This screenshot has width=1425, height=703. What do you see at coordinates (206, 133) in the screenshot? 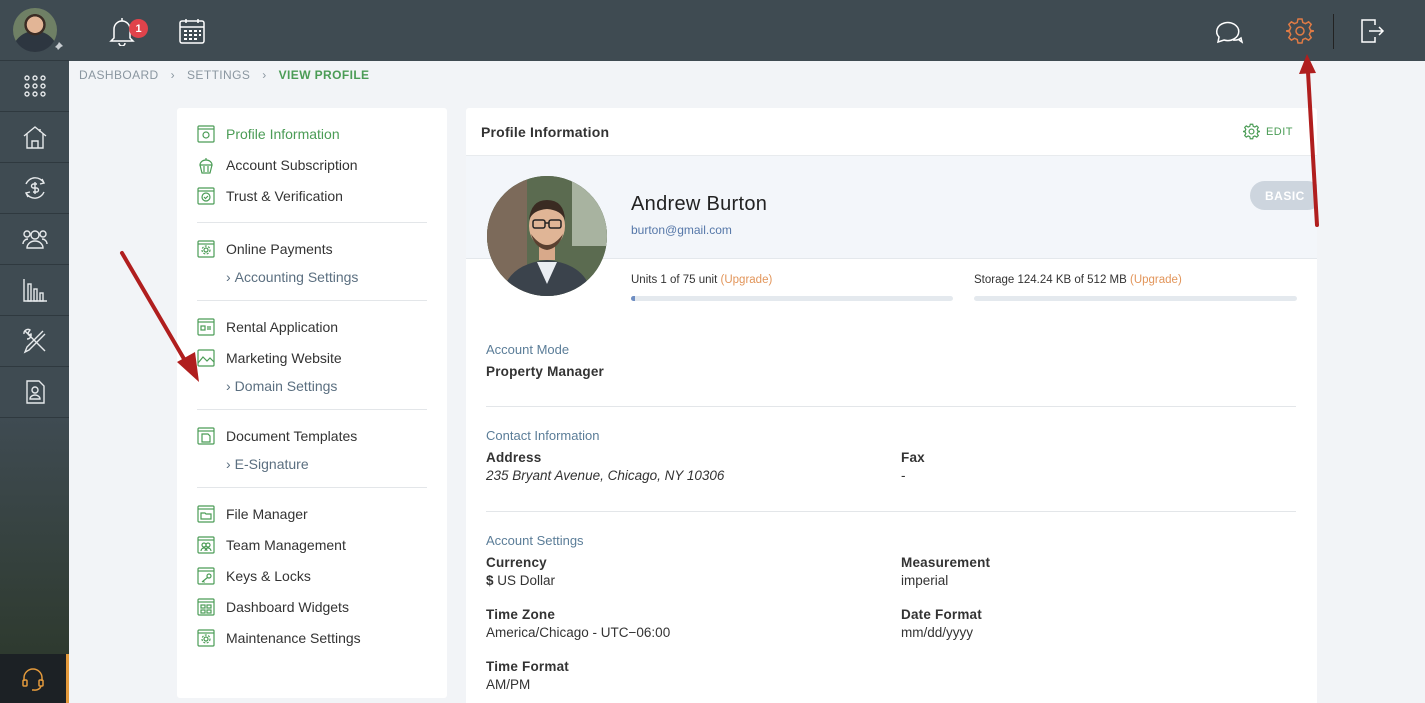
I see `profile-doc-icon` at bounding box center [206, 133].